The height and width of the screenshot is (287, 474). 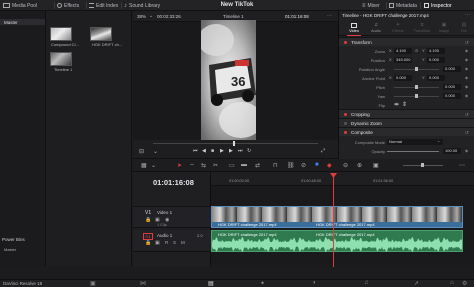 What do you see at coordinates (416, 96) in the screenshot?
I see `yaw-slider-handle` at bounding box center [416, 96].